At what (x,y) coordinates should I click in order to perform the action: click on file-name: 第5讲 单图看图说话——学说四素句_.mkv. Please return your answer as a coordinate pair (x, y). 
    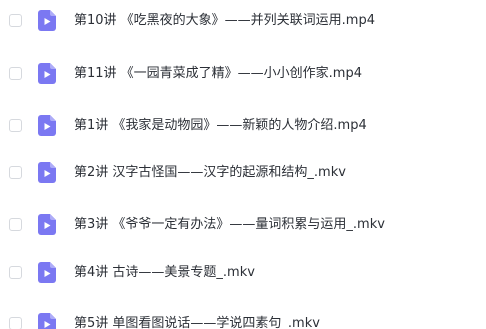
    Looking at the image, I should click on (197, 321).